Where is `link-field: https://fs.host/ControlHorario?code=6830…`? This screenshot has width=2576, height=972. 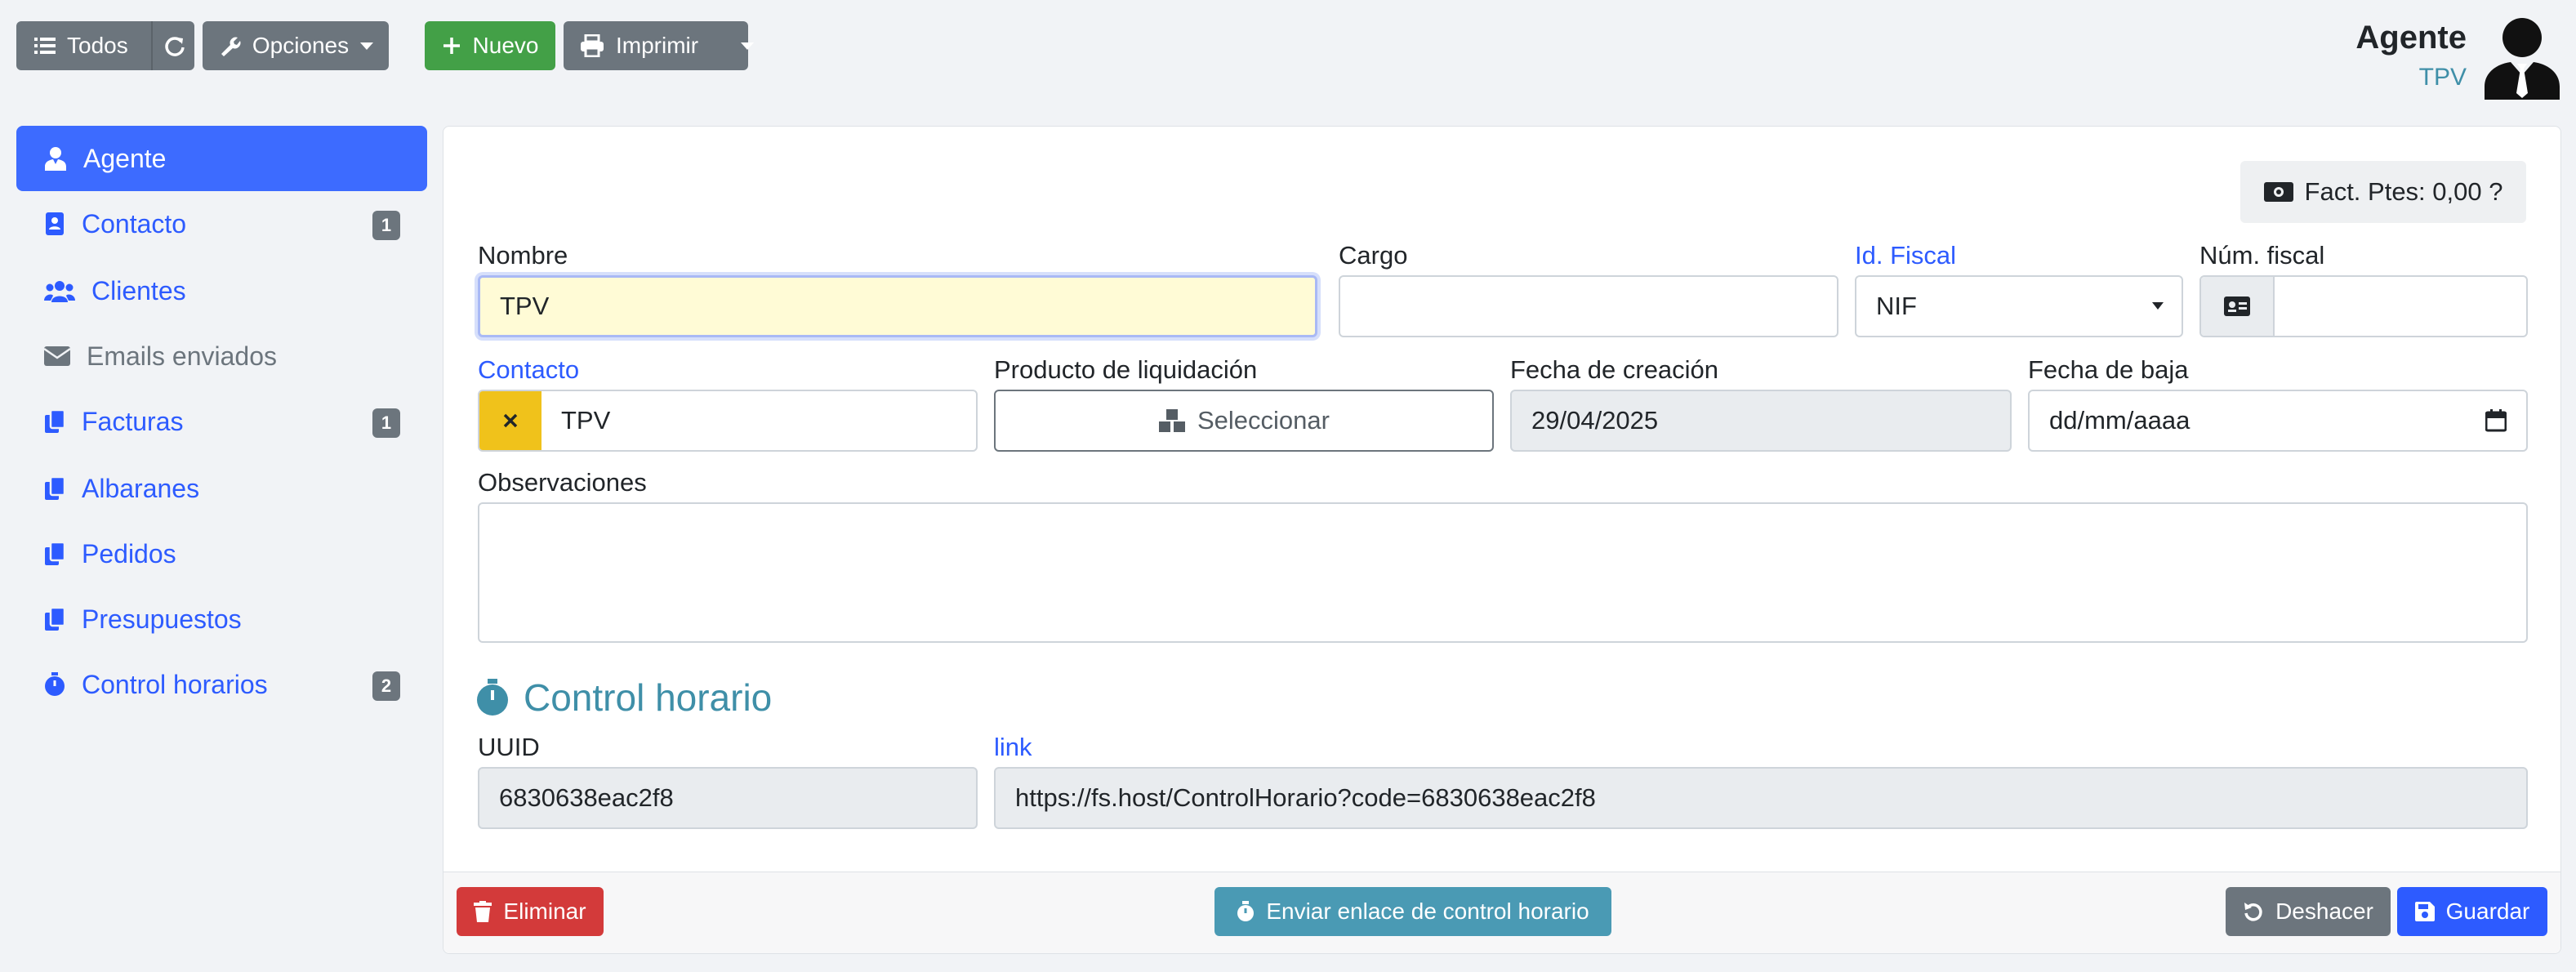 link-field: https://fs.host/ControlHorario?code=6830… is located at coordinates (1761, 798).